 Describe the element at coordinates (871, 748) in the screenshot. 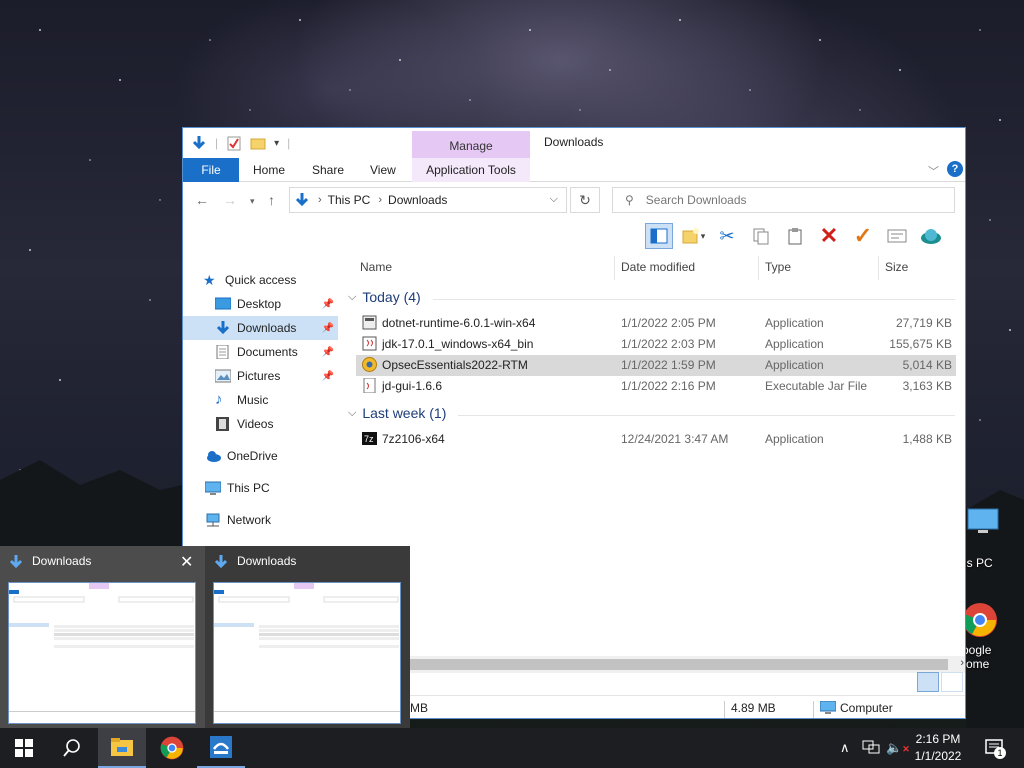

I see `network-icon` at that location.